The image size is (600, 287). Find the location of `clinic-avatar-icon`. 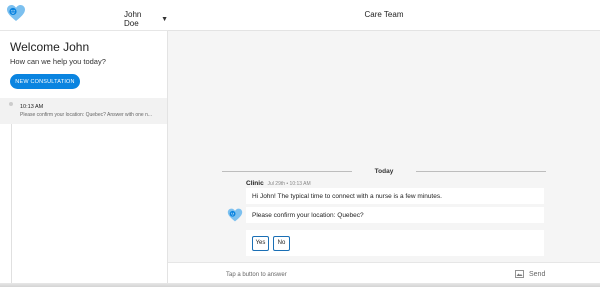

clinic-avatar-icon is located at coordinates (235, 215).